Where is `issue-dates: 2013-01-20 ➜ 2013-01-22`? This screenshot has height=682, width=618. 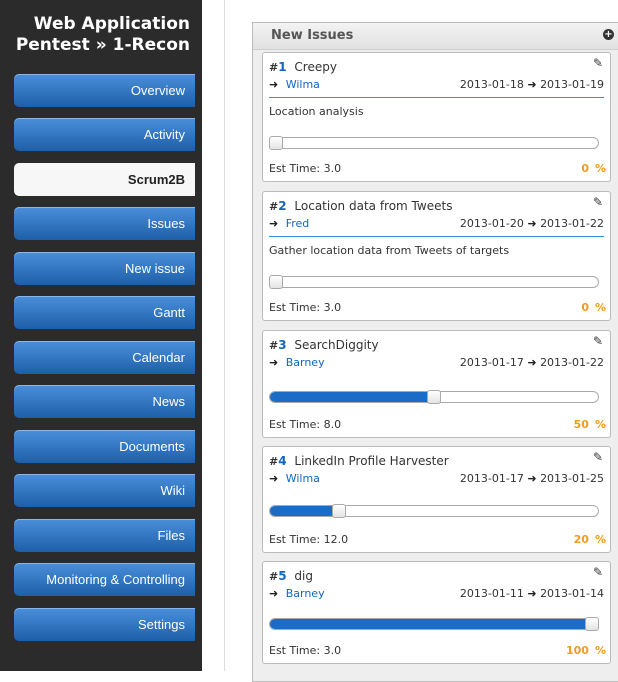 issue-dates: 2013-01-20 ➜ 2013-01-22 is located at coordinates (532, 223).